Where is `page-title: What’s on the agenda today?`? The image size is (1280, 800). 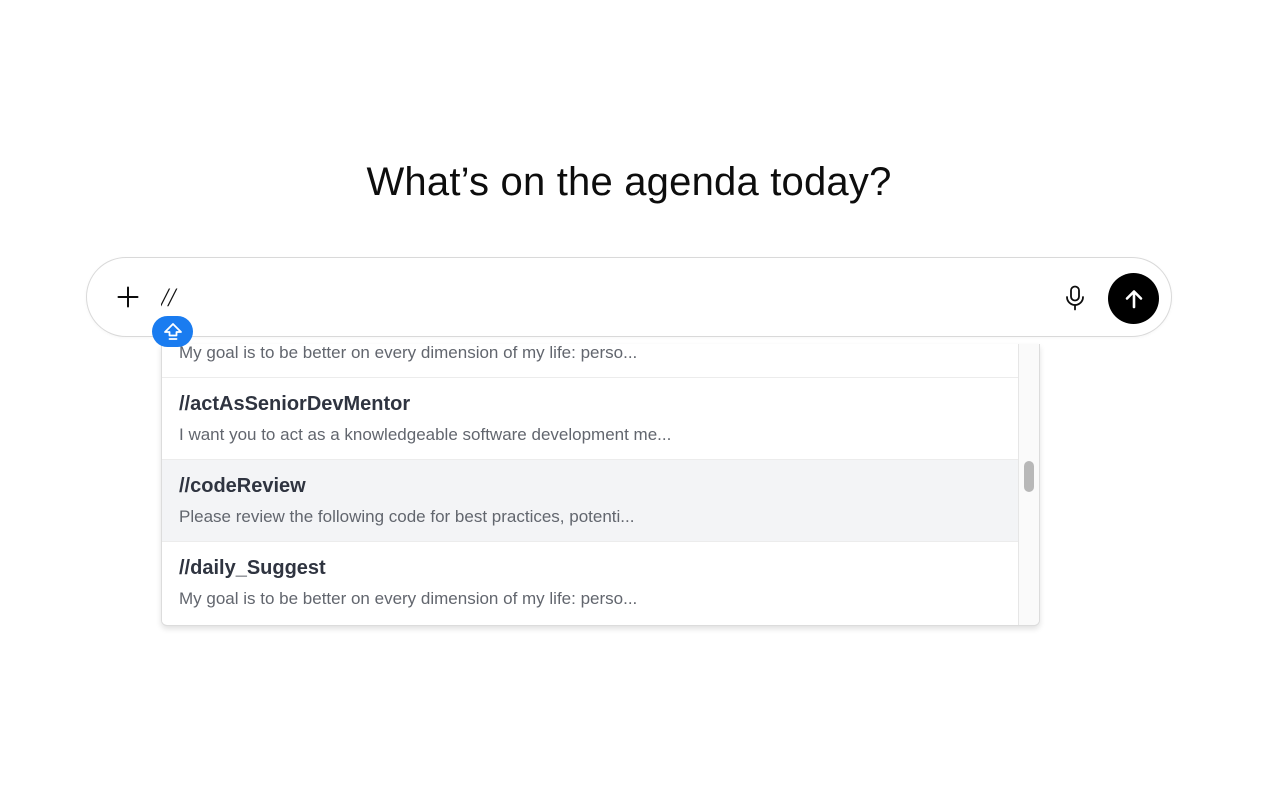 page-title: What’s on the agenda today? is located at coordinates (629, 182).